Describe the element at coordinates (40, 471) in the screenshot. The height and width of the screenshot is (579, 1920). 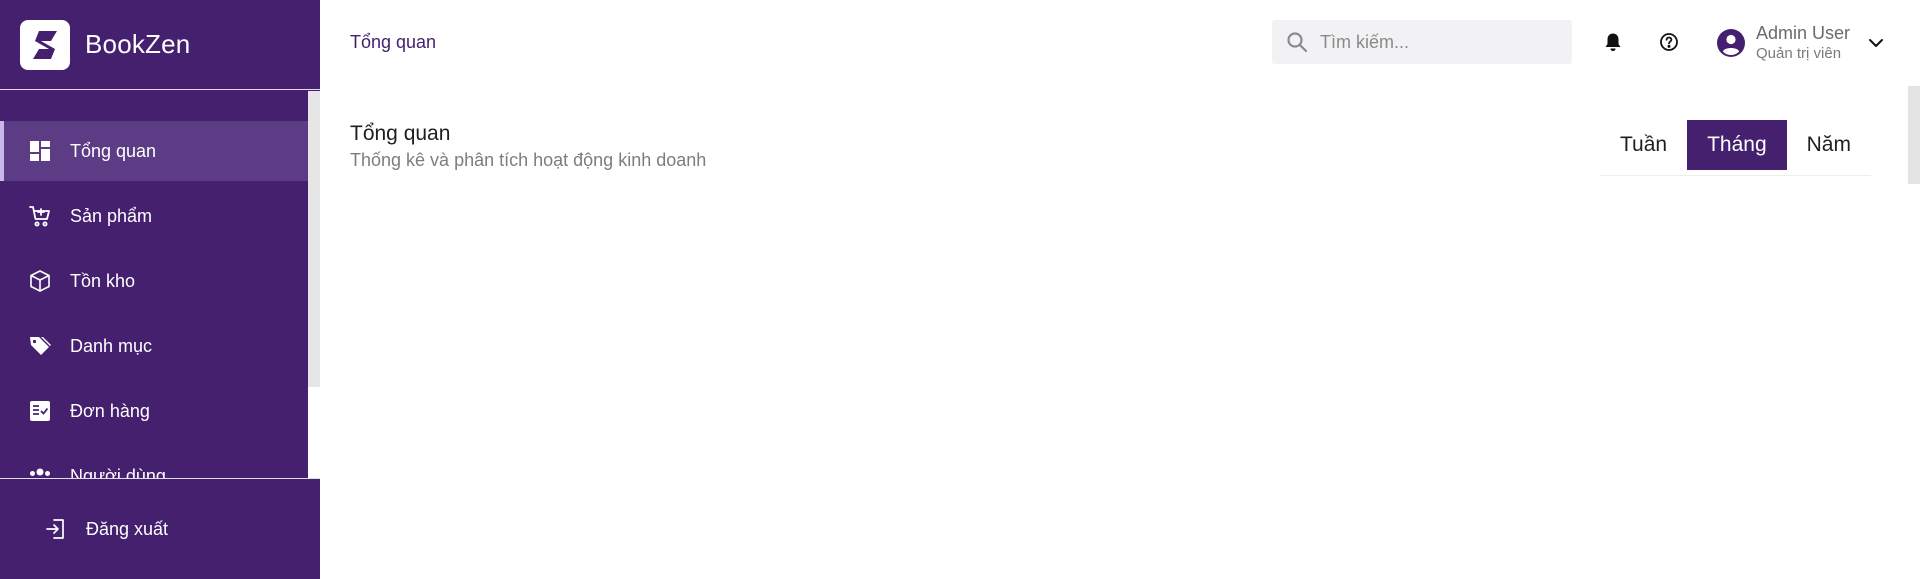
I see `users-icon` at that location.